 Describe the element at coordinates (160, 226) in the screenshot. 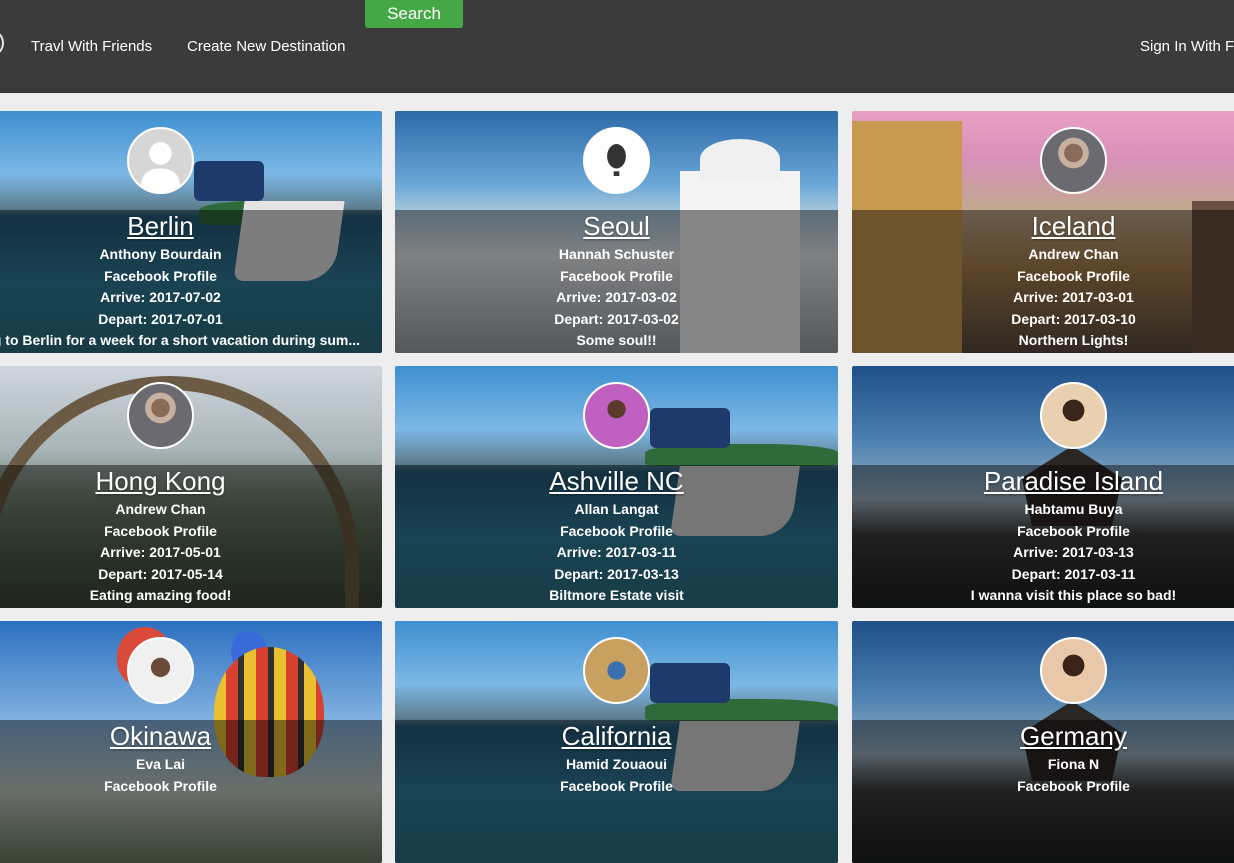

I see `destination-title: Berlin` at that location.